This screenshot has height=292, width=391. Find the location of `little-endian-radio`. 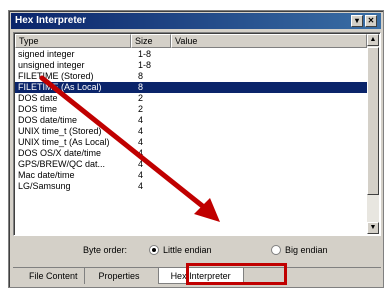

little-endian-radio is located at coordinates (154, 250).